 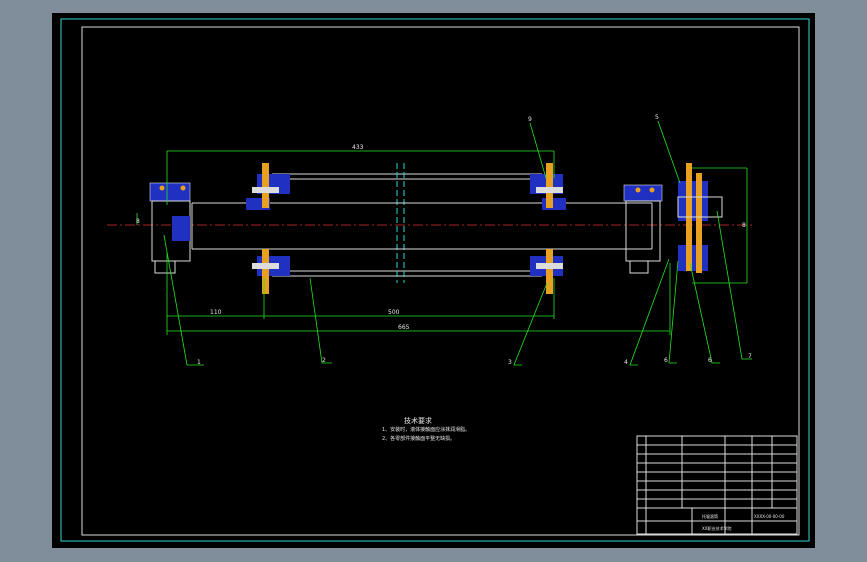 I want to click on balloon-3: 3, so click(x=510, y=362).